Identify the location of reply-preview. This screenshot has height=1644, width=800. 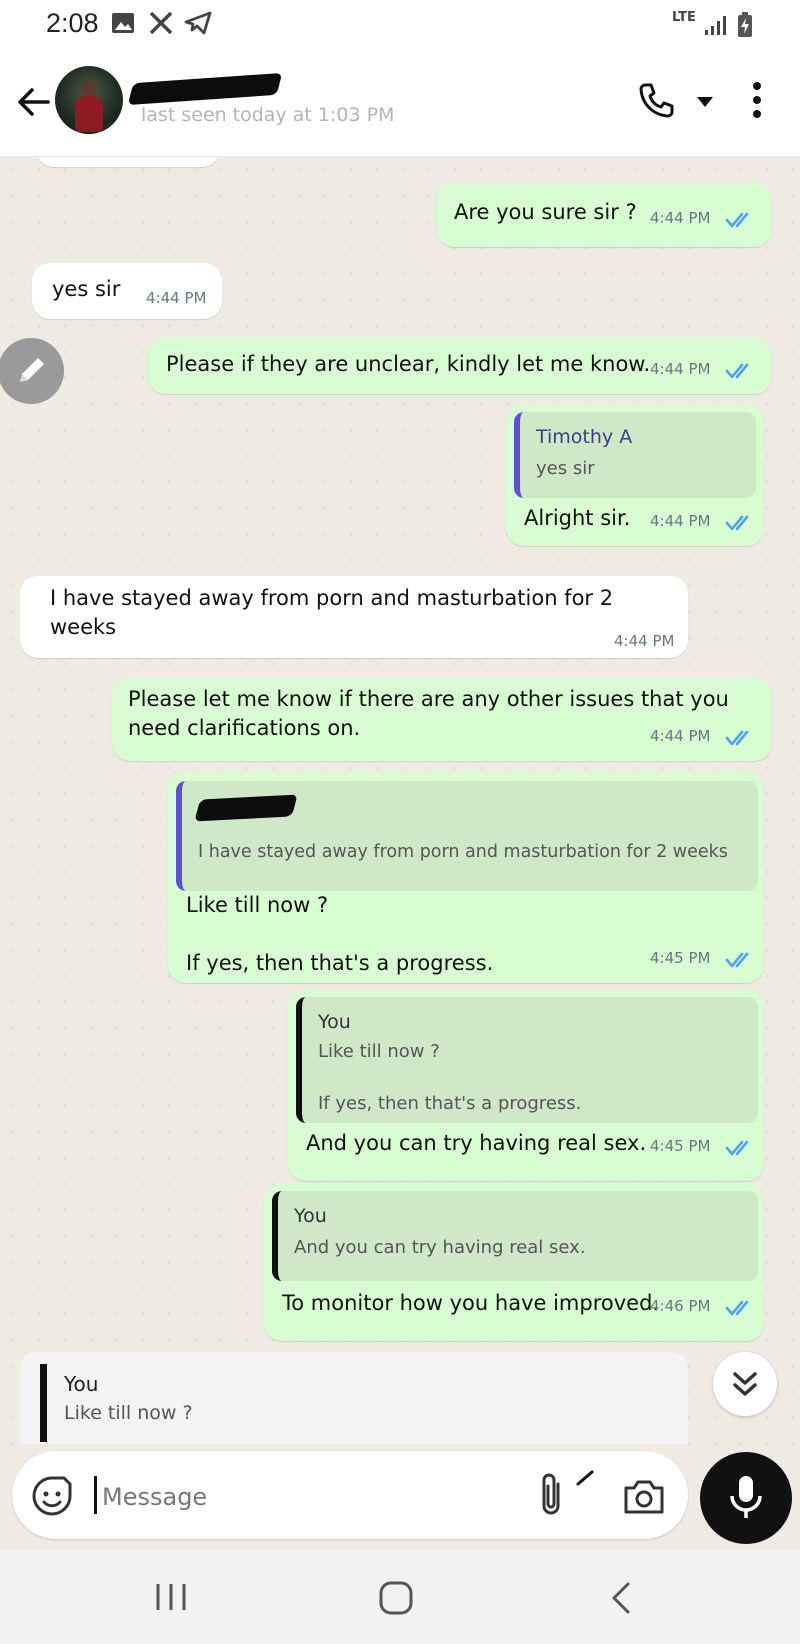
(354, 1398).